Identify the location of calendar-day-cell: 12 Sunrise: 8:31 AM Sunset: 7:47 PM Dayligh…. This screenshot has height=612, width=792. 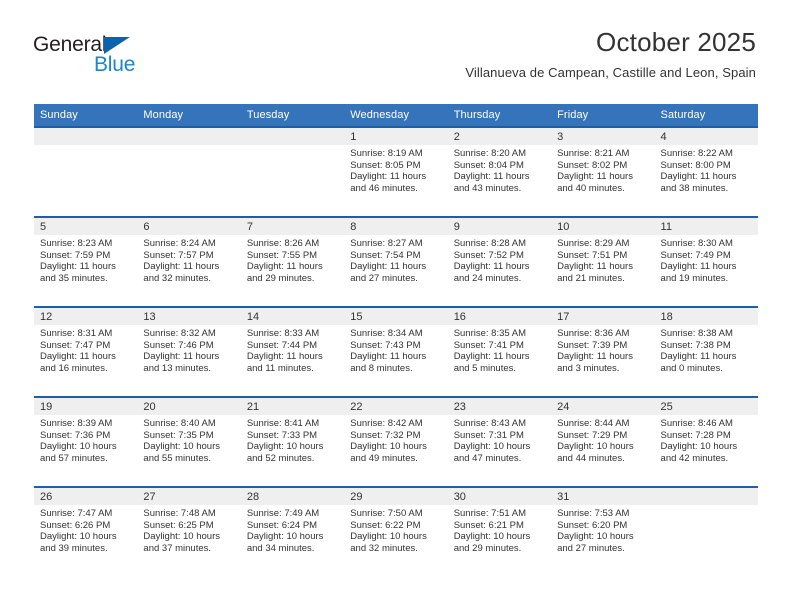
(86, 351).